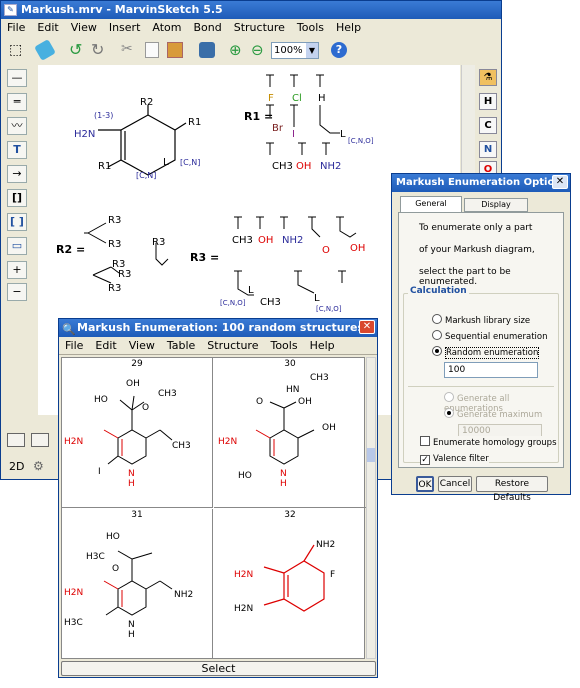  Describe the element at coordinates (491, 370) in the screenshot. I see `random-count-input: 100` at that location.